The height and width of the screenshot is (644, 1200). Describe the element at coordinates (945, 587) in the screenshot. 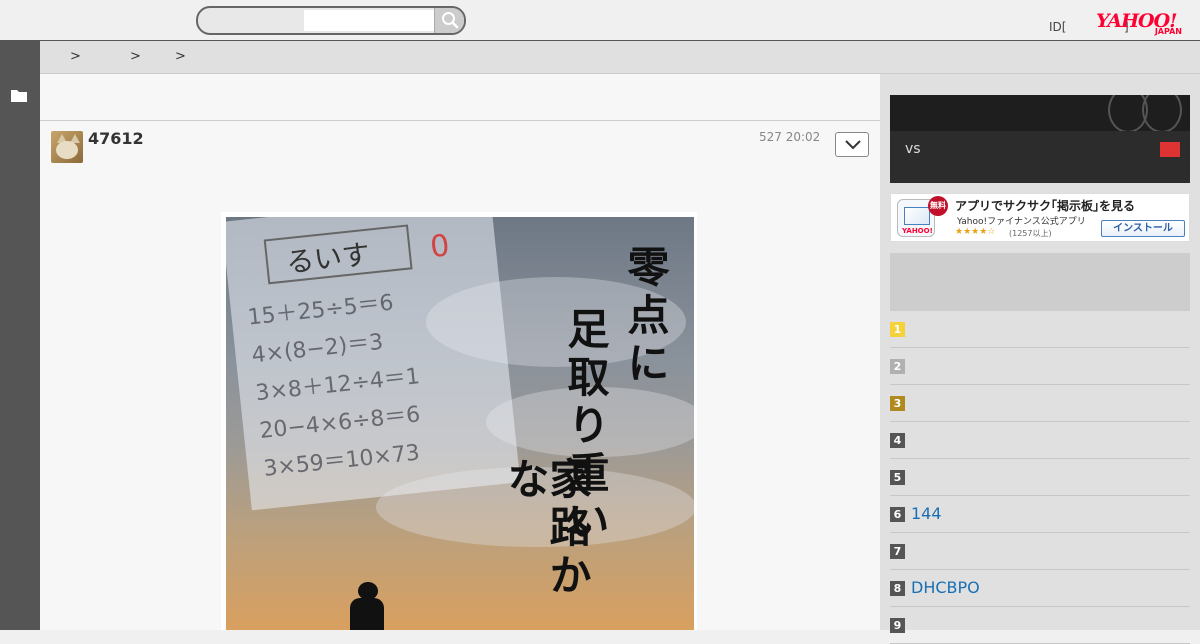

I see `rank-title: DHCBPO` at that location.